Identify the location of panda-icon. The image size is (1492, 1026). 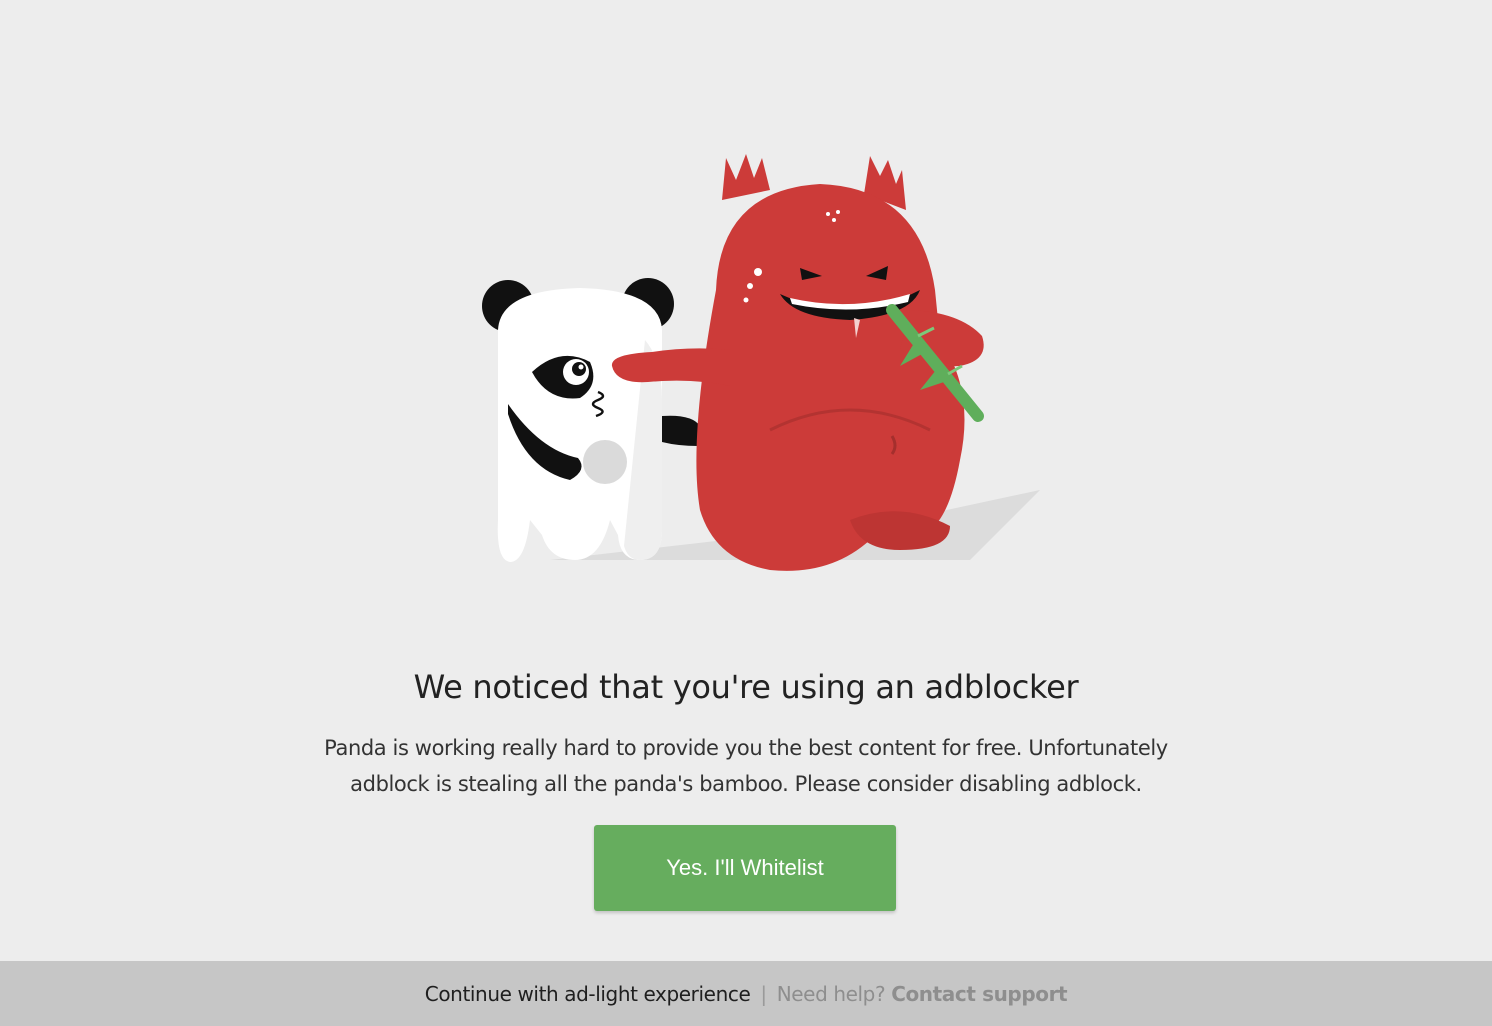
(591, 420).